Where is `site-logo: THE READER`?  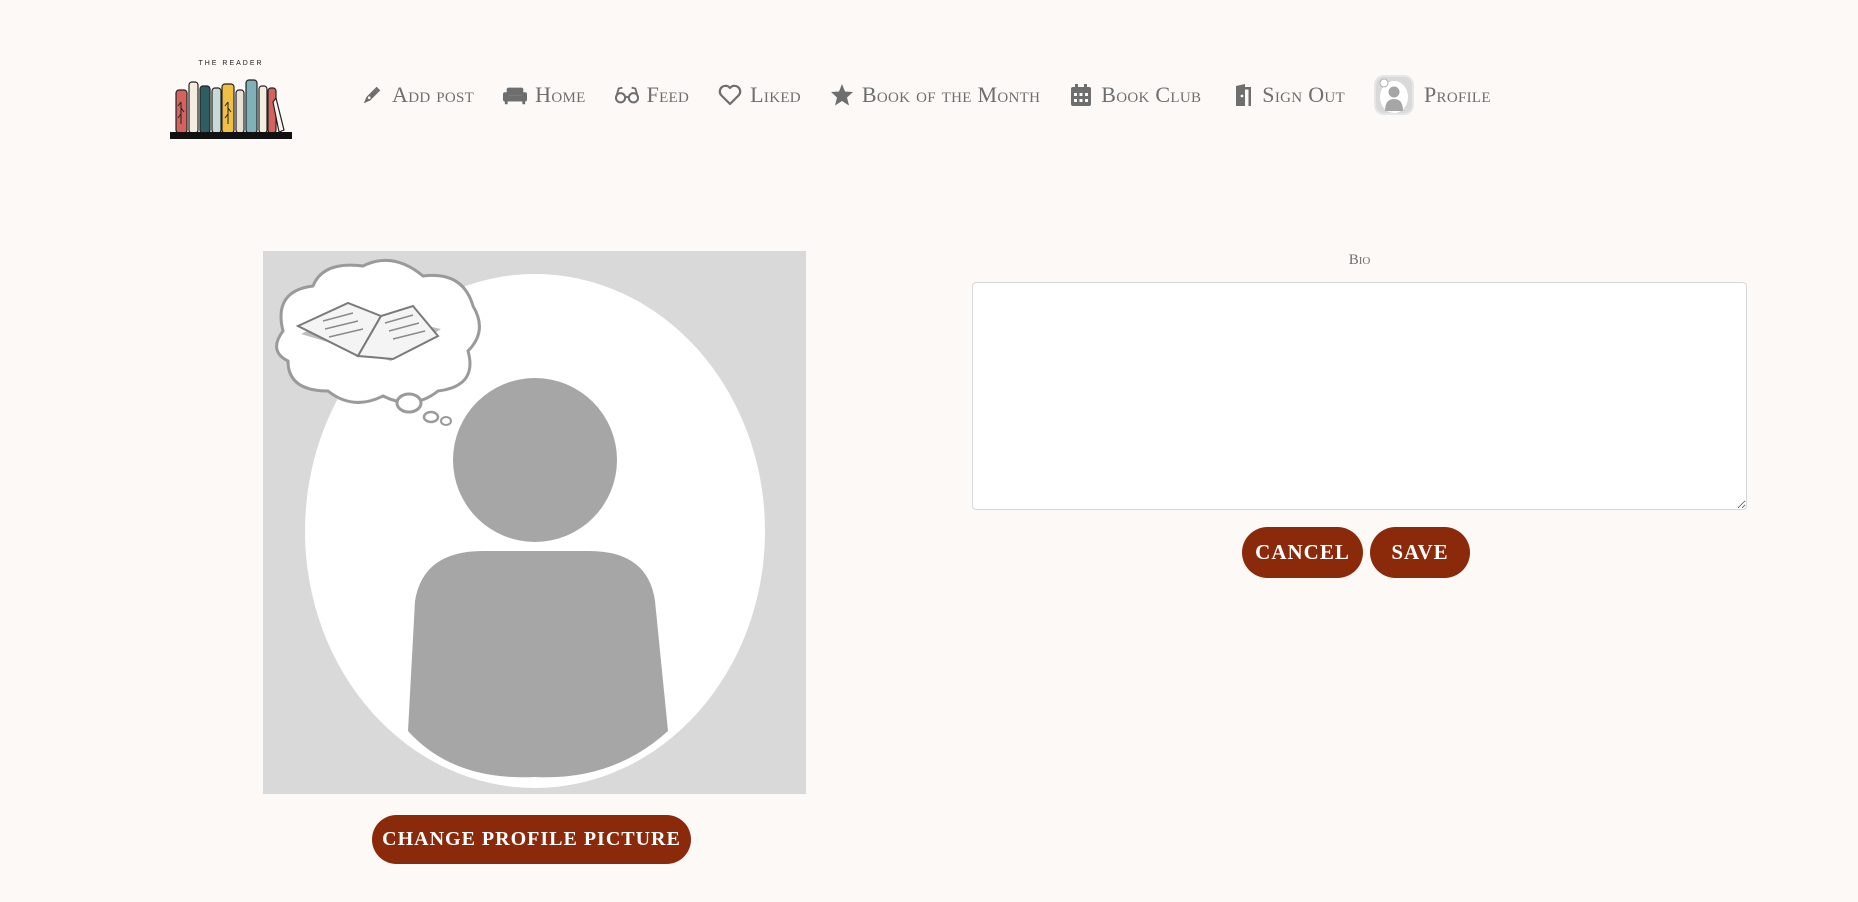
site-logo: THE READER is located at coordinates (231, 100).